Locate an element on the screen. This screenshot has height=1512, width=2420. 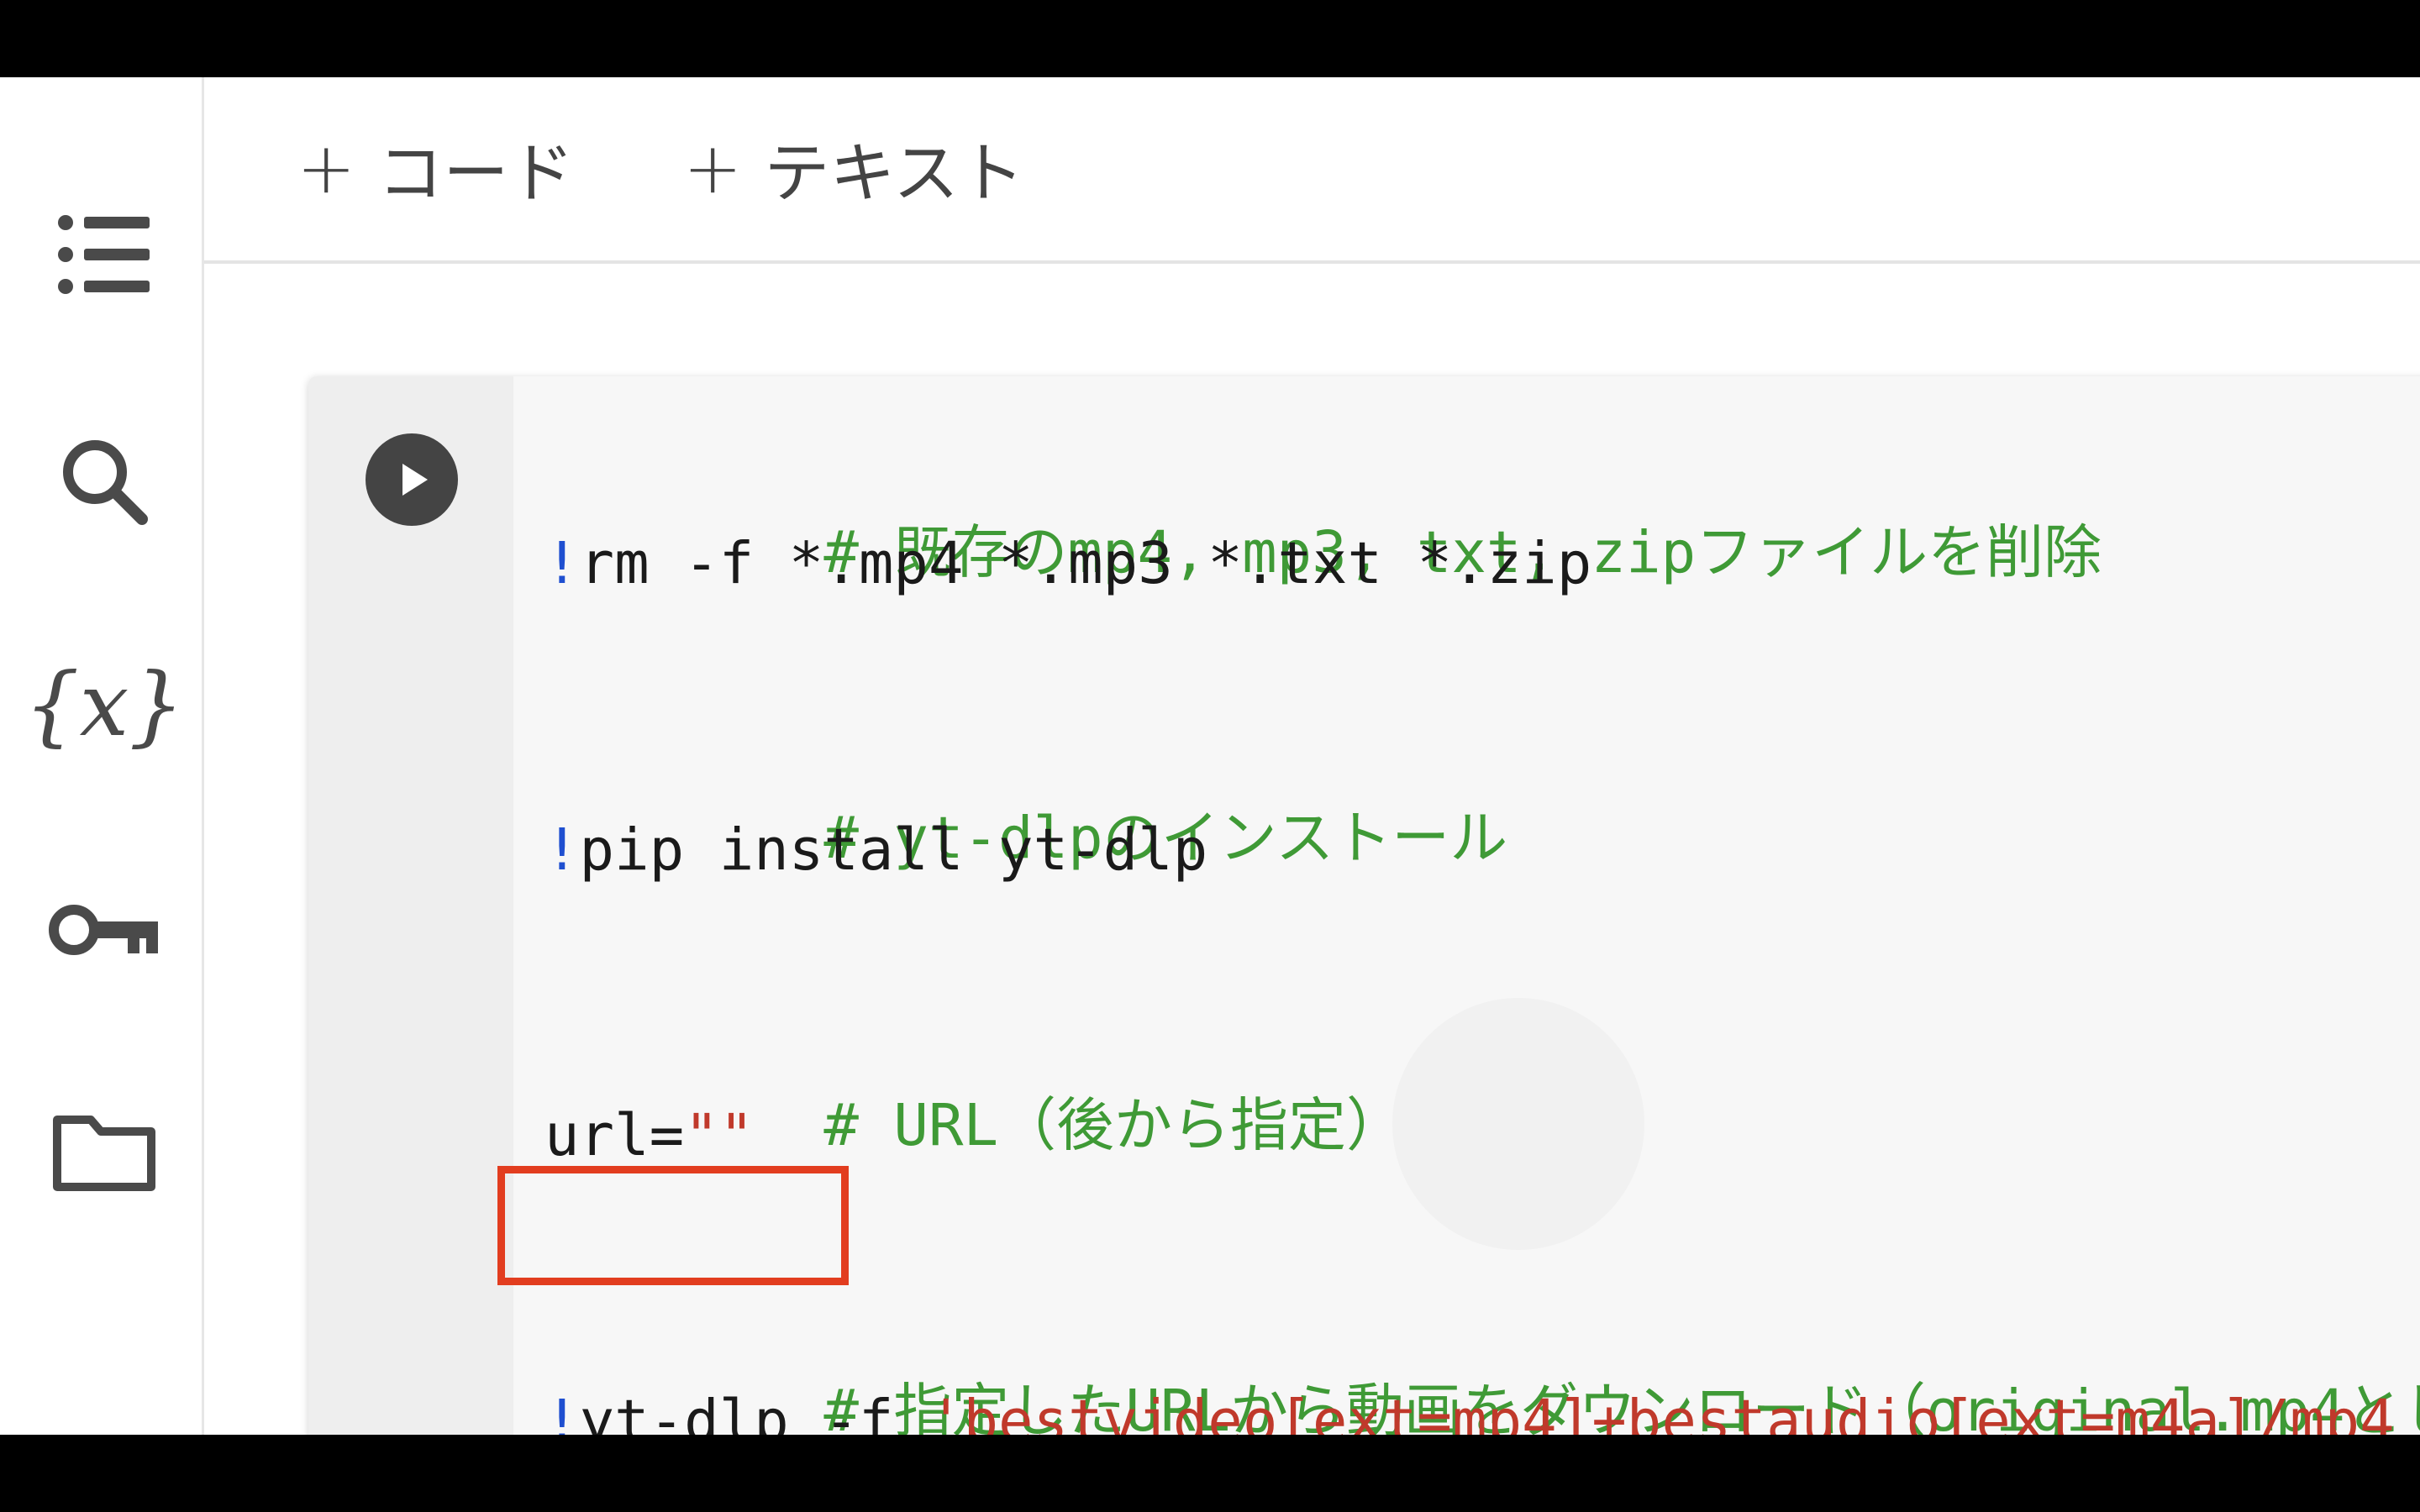
code-line: # URL（後から指定） is located at coordinates (974, 1079).